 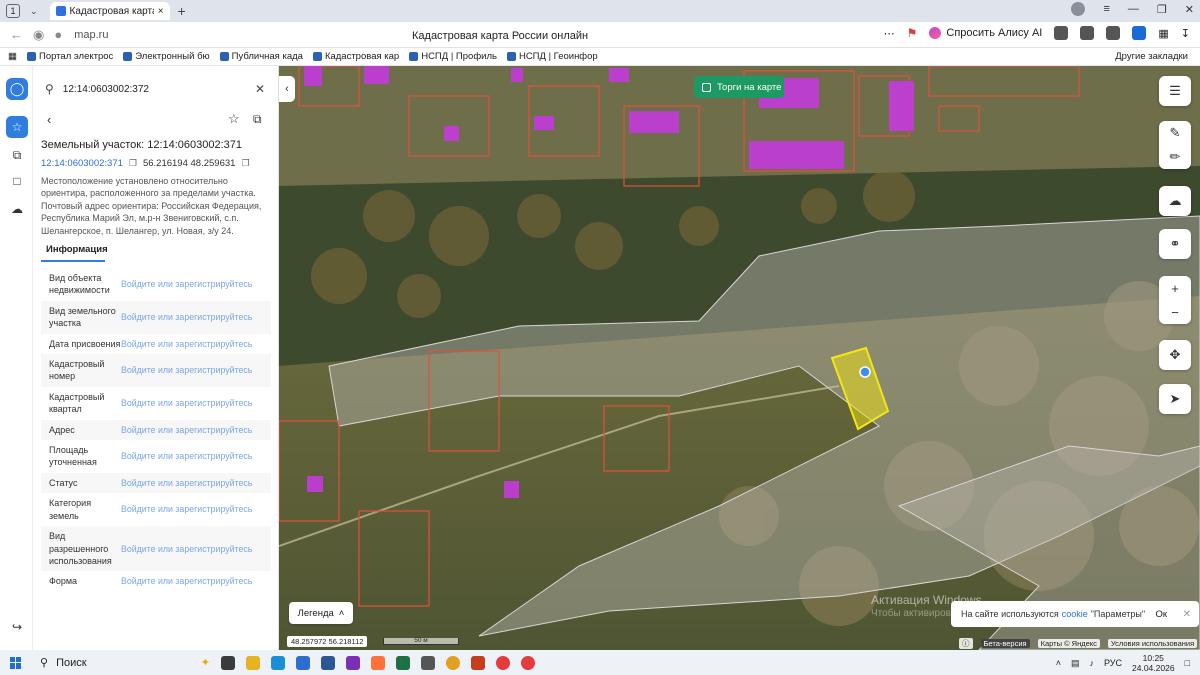 What do you see at coordinates (1075, 663) in the screenshot?
I see `network-icon: ▤` at bounding box center [1075, 663].